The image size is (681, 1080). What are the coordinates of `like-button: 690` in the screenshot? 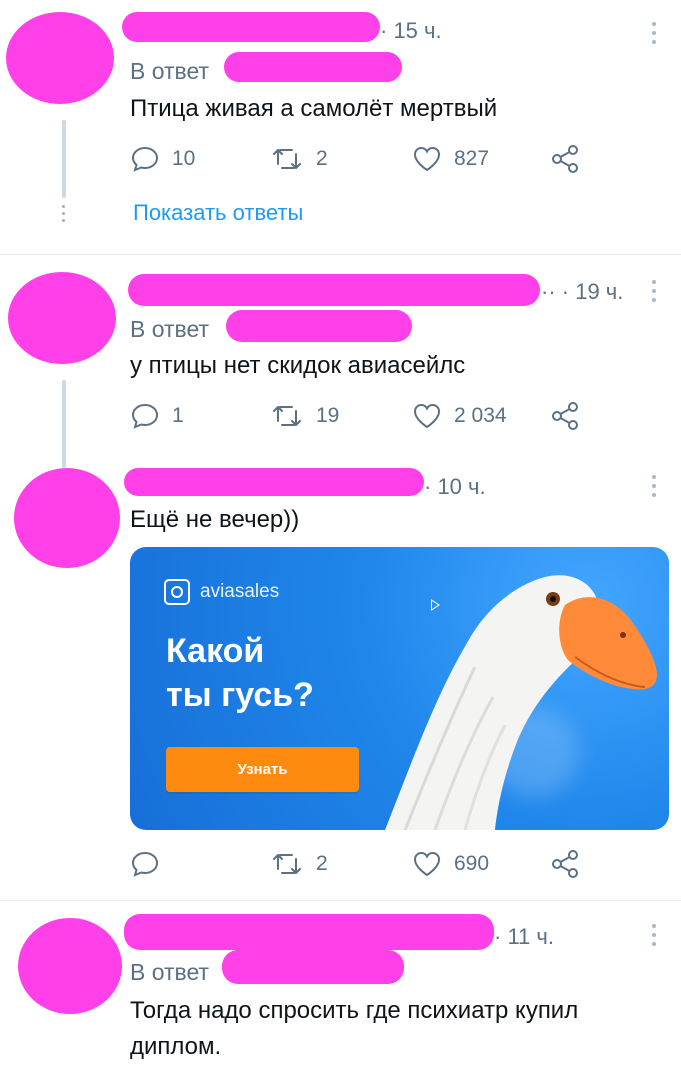 It's located at (450, 864).